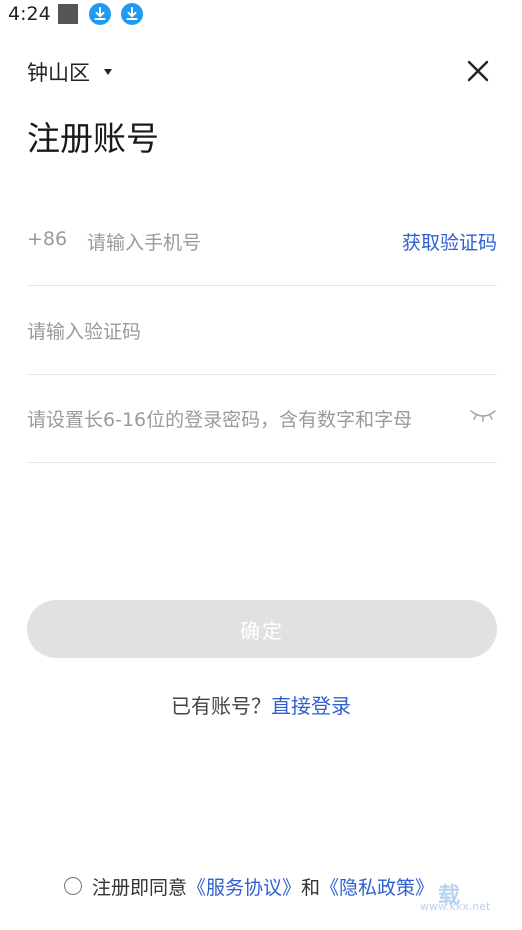 This screenshot has height=930, width=522. Describe the element at coordinates (29, 14) in the screenshot. I see `status-time: 4:24` at that location.